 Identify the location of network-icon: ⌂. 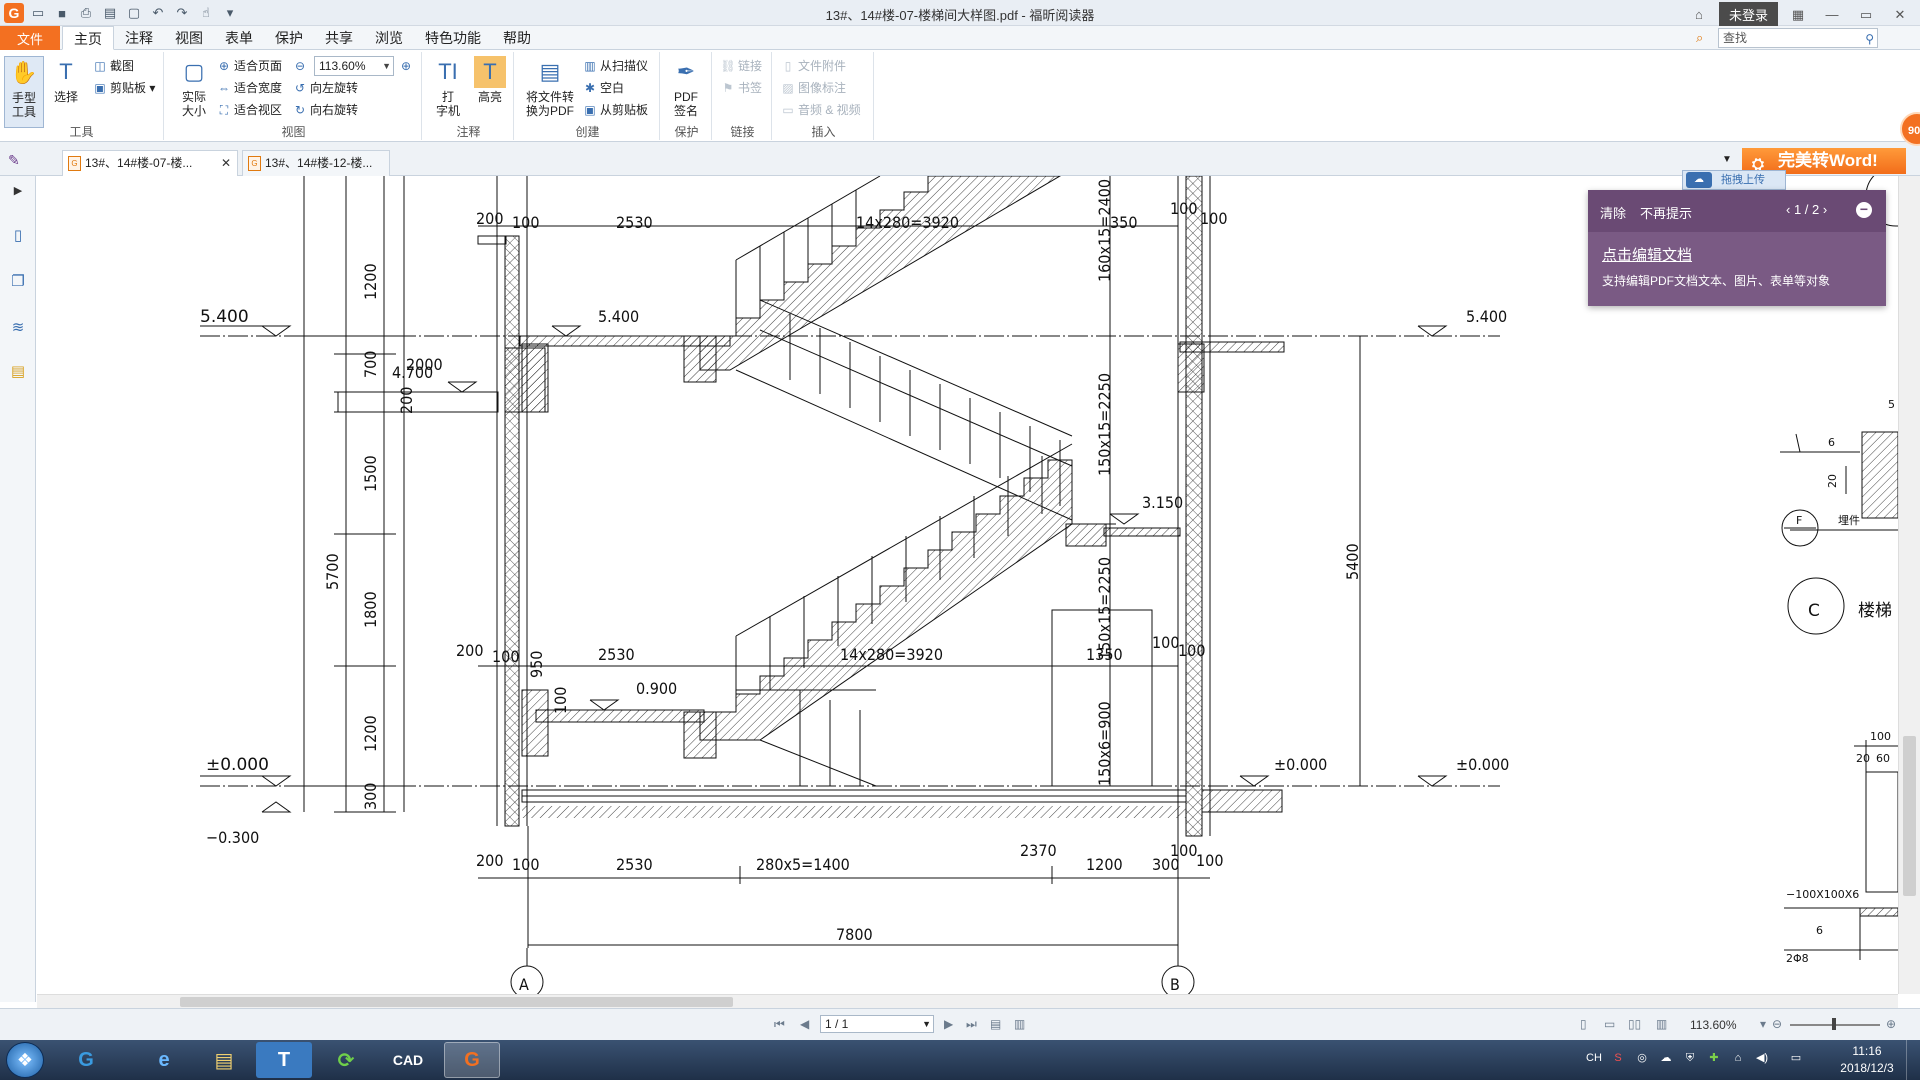
(1738, 1058).